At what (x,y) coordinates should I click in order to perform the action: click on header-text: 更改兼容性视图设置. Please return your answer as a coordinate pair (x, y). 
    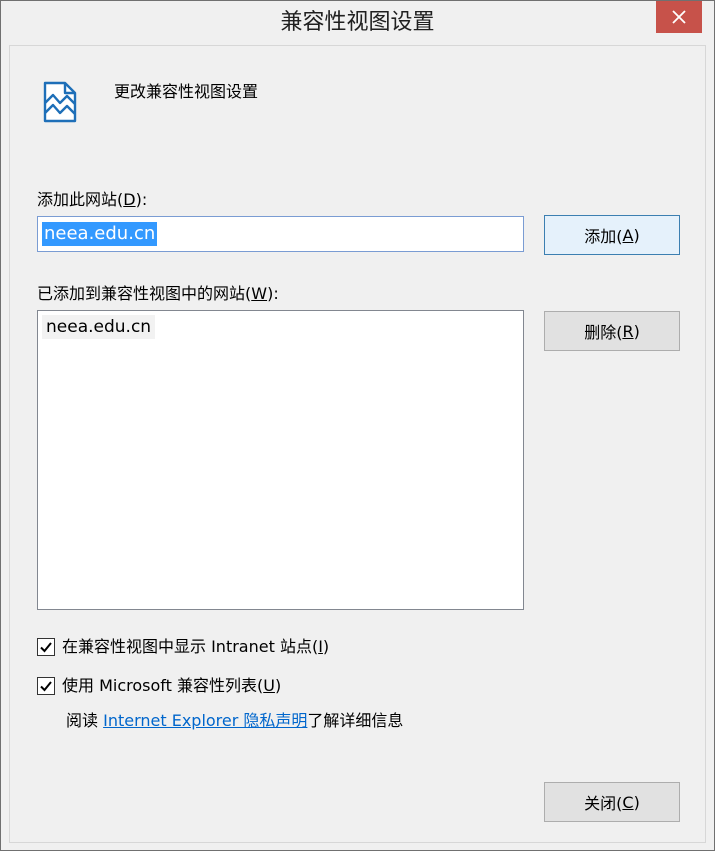
    Looking at the image, I should click on (186, 91).